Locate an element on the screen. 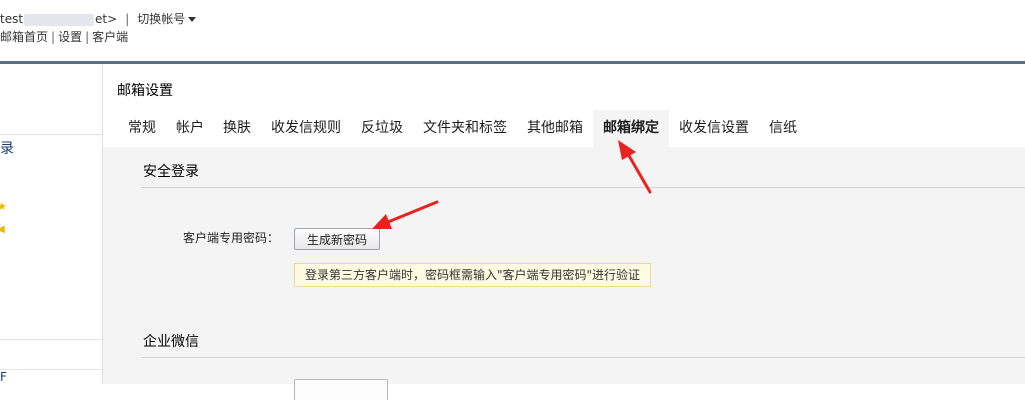 This screenshot has height=400, width=1025. account-prefix: test is located at coordinates (12, 19).